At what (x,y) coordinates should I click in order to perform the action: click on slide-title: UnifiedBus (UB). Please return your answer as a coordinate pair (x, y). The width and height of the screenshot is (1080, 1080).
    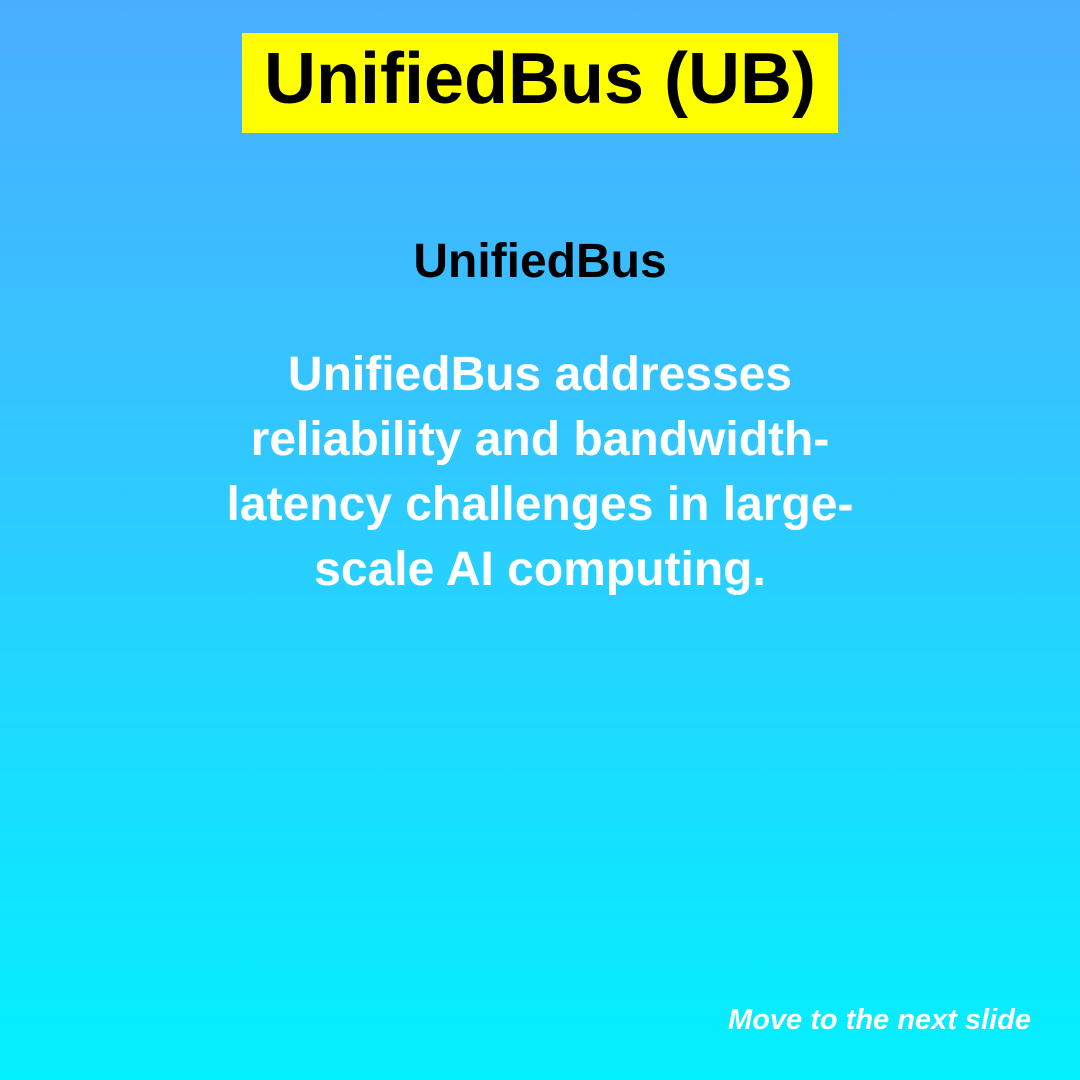
    Looking at the image, I should click on (540, 83).